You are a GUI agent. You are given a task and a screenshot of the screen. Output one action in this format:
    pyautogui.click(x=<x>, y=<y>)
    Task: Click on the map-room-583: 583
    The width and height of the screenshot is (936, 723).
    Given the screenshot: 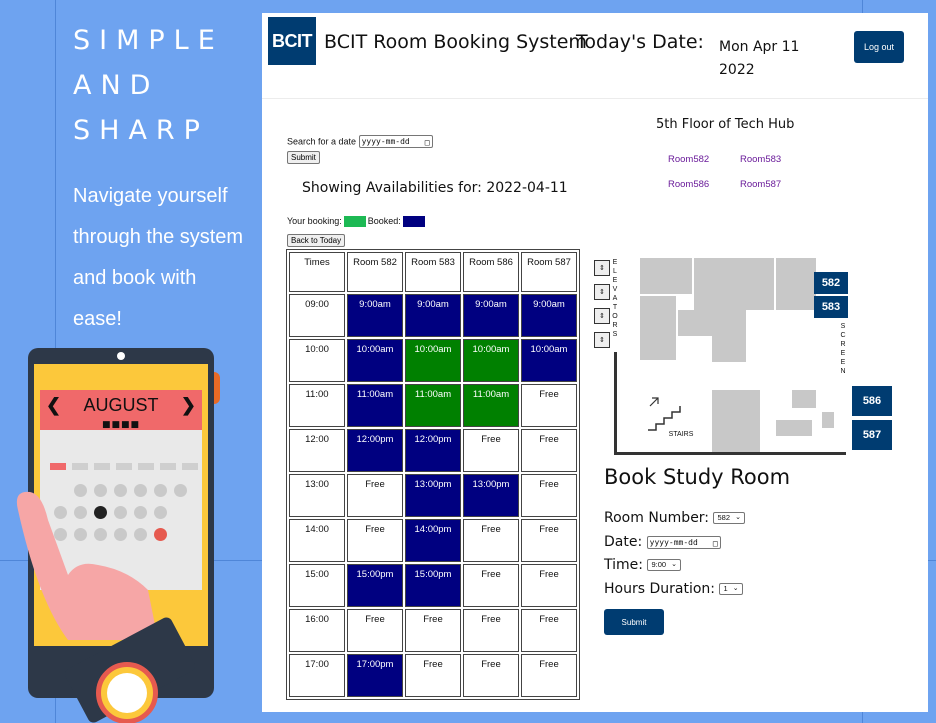 What is the action you would take?
    pyautogui.click(x=831, y=307)
    